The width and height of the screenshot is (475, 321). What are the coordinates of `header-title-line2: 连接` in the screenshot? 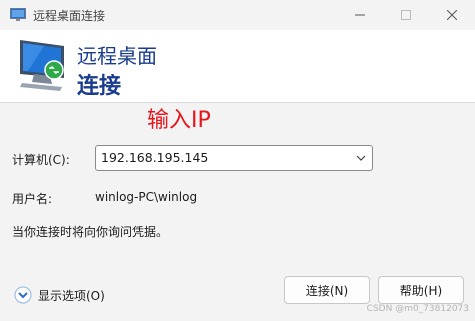 It's located at (99, 86).